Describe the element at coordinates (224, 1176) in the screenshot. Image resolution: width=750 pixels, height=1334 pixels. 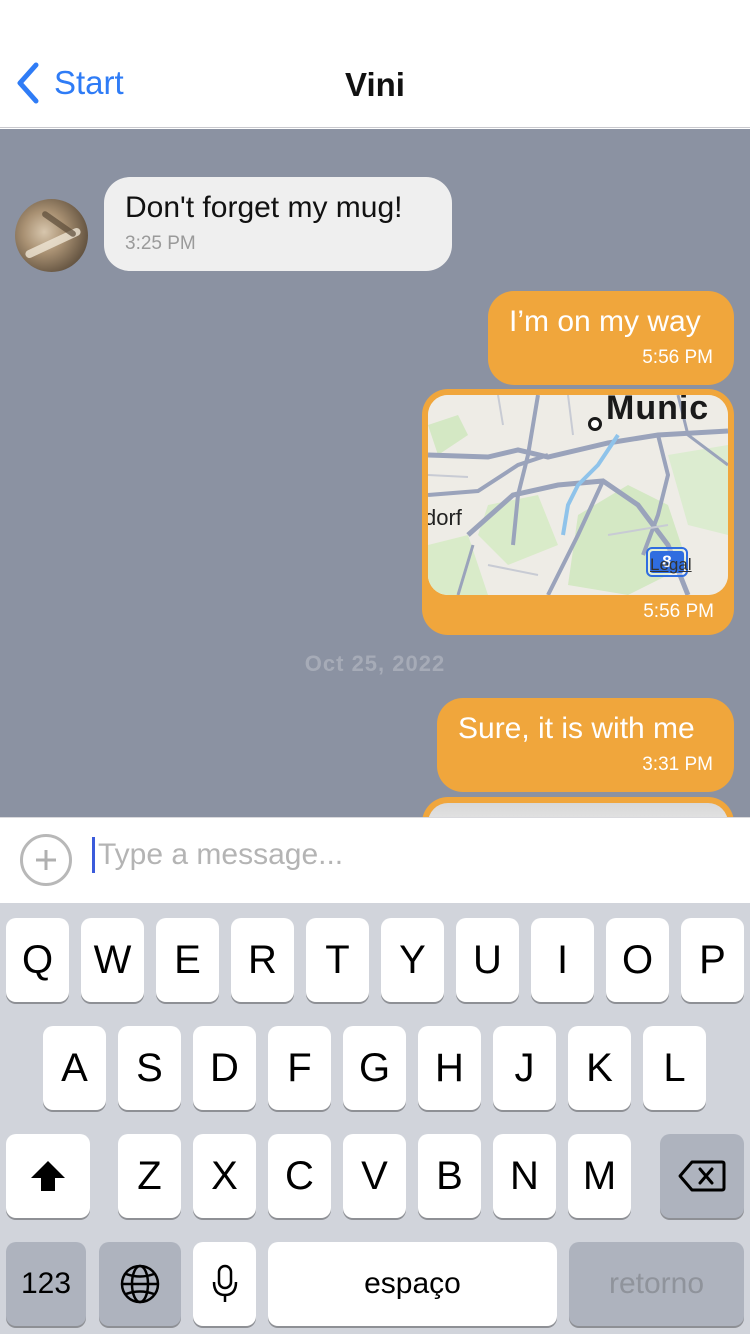
I see `key-x: X` at that location.